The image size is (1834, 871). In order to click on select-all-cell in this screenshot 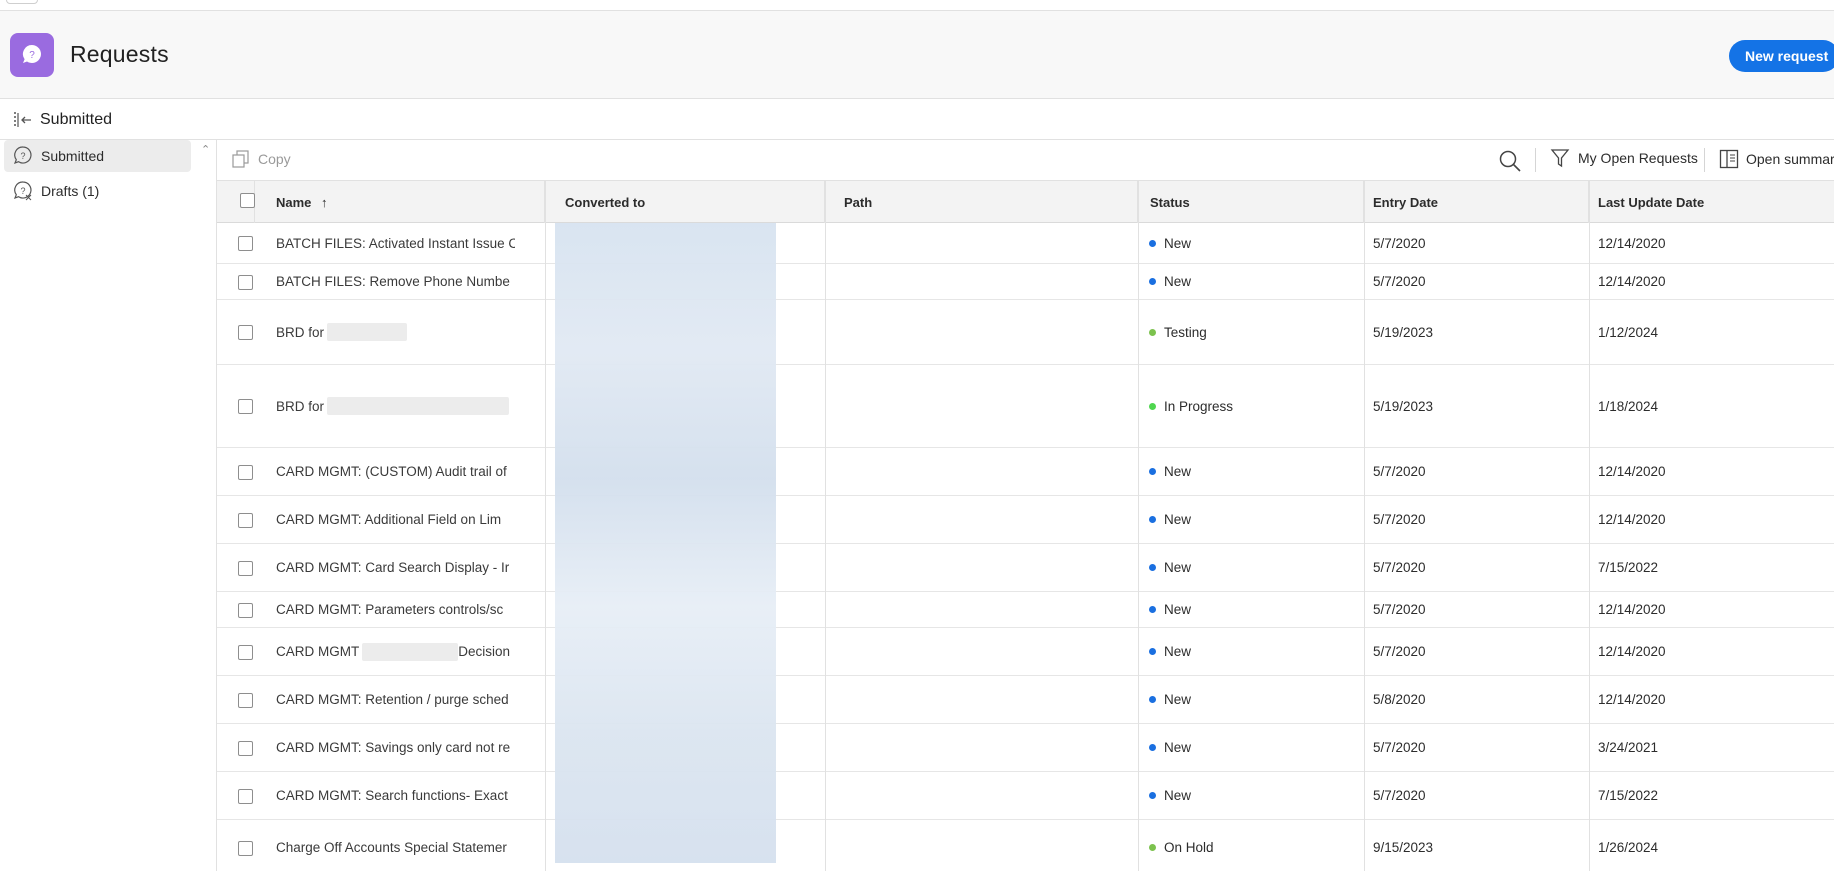, I will do `click(236, 202)`.